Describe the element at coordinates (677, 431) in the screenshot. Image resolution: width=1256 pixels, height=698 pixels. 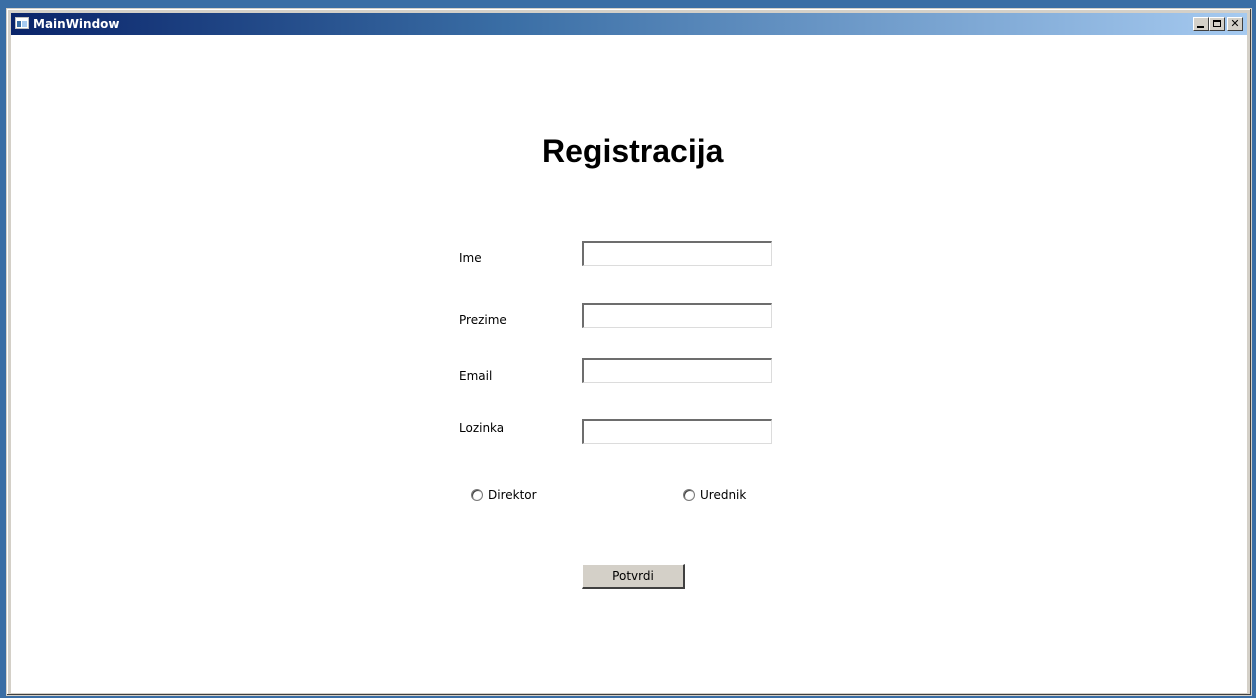
I see `password-field` at that location.